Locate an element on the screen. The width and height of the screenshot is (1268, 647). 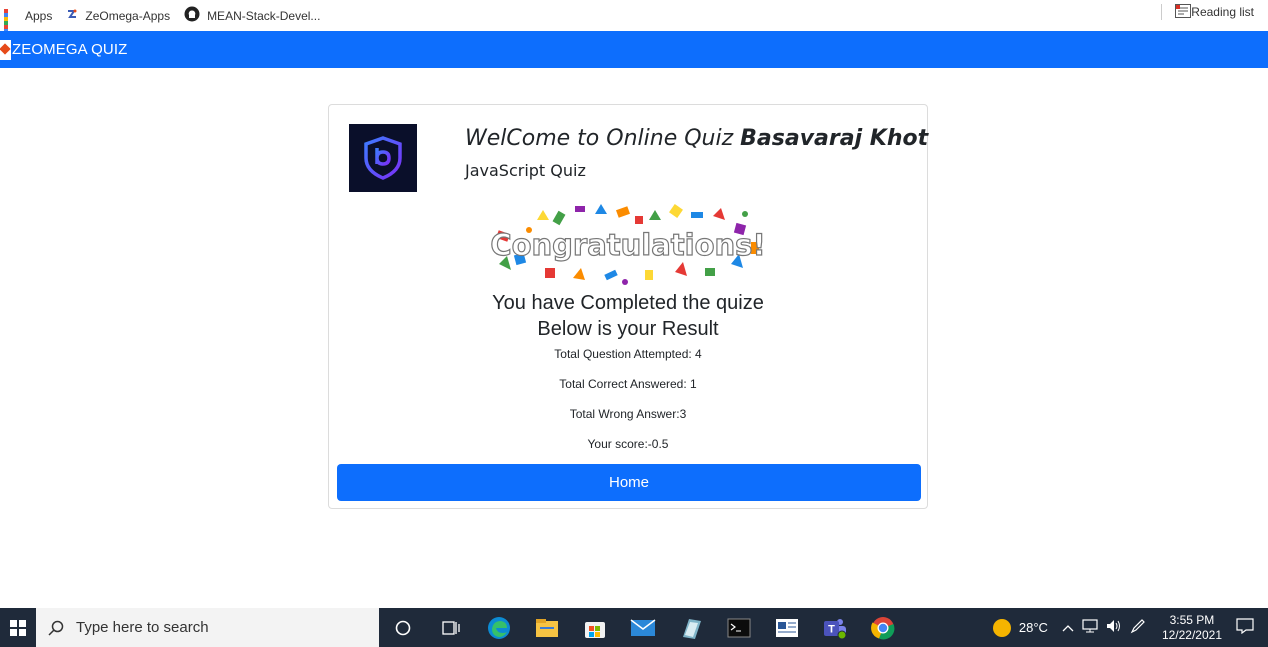
result-heading: Below is your Result is located at coordinates (628, 329).